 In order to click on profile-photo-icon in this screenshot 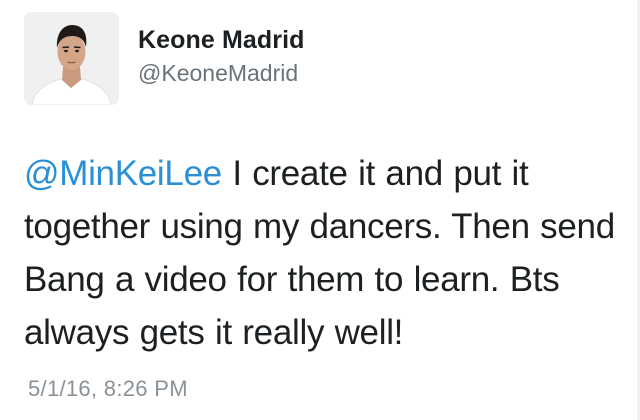, I will do `click(71, 58)`.